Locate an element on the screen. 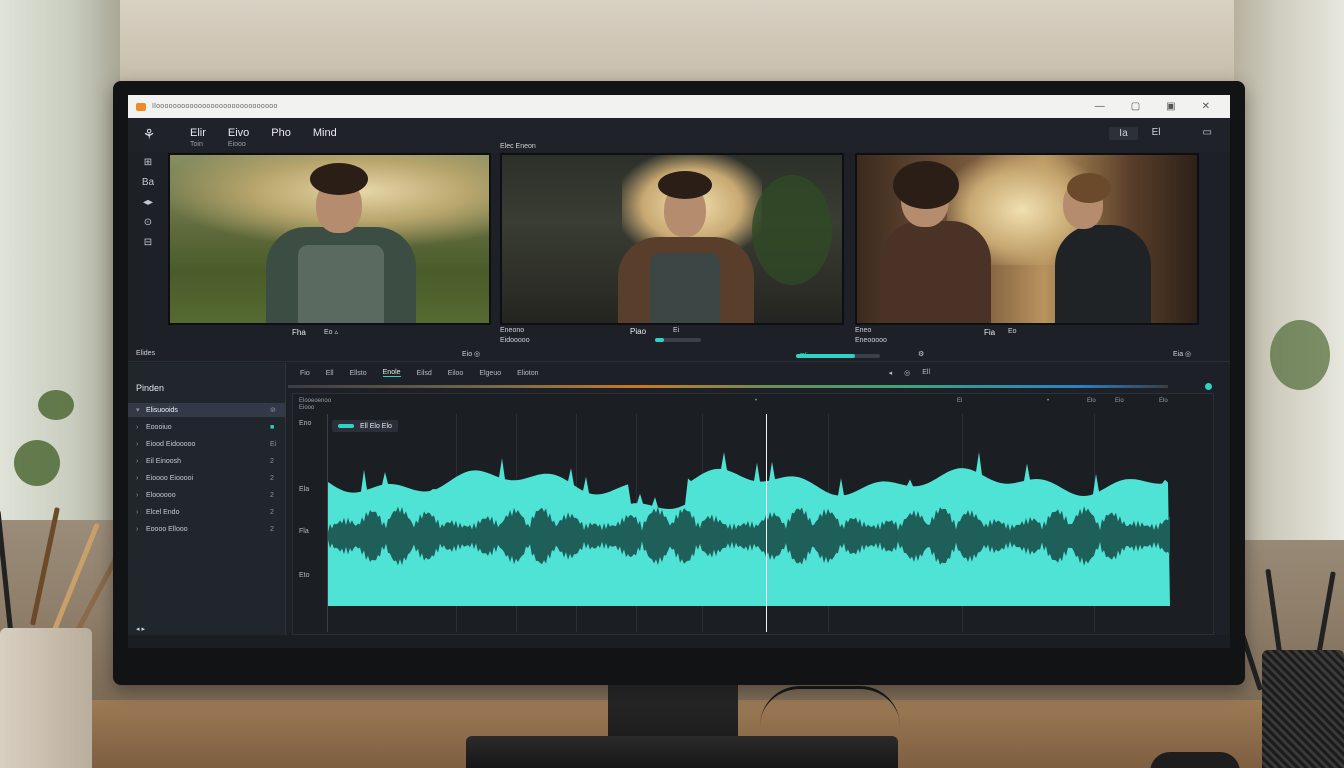  logo-icon: ⚘ is located at coordinates (149, 134).